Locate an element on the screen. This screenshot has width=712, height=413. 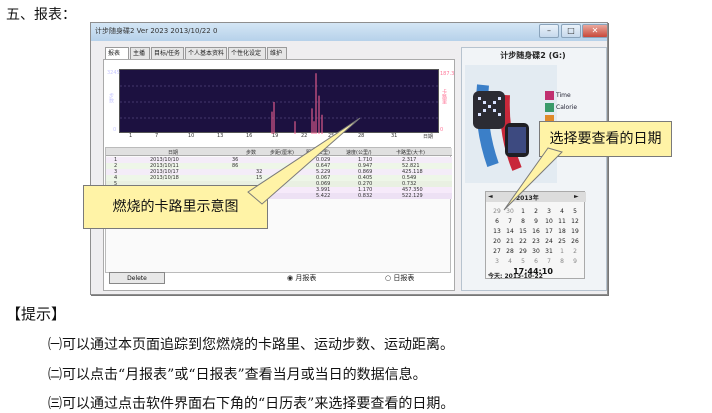
calorie-callout-pointer is located at coordinates (304, 161).